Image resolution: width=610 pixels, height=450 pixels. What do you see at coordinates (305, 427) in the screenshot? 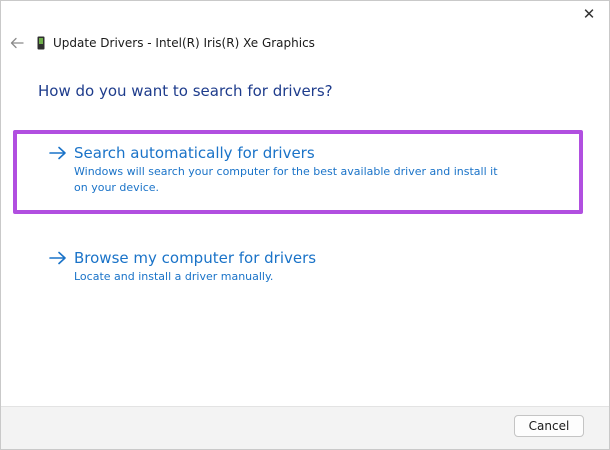
I see `dialog-footer: Cancel` at bounding box center [305, 427].